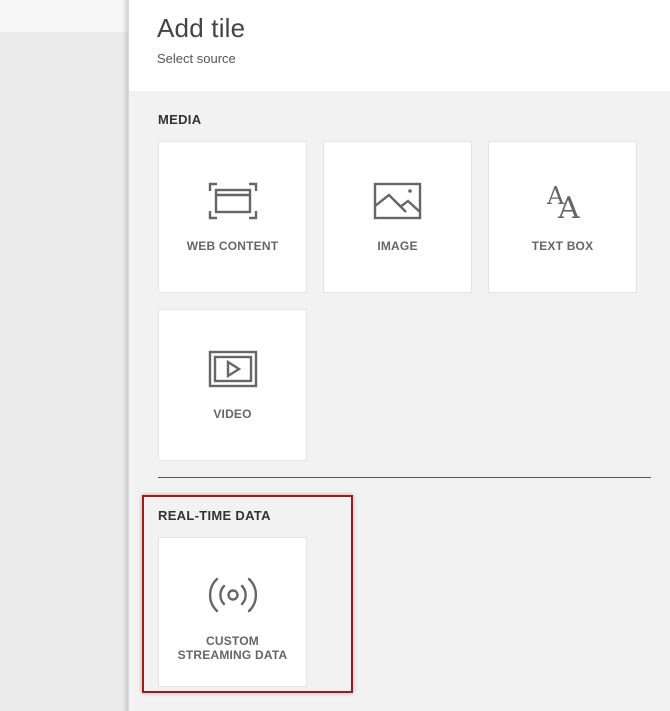 The width and height of the screenshot is (670, 711). I want to click on svg-text: A, so click(568, 206).